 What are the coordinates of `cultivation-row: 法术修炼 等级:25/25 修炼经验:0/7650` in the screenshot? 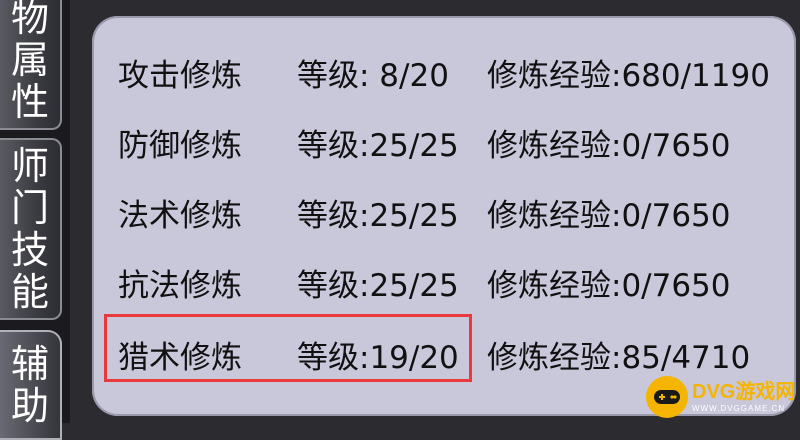 It's located at (444, 220).